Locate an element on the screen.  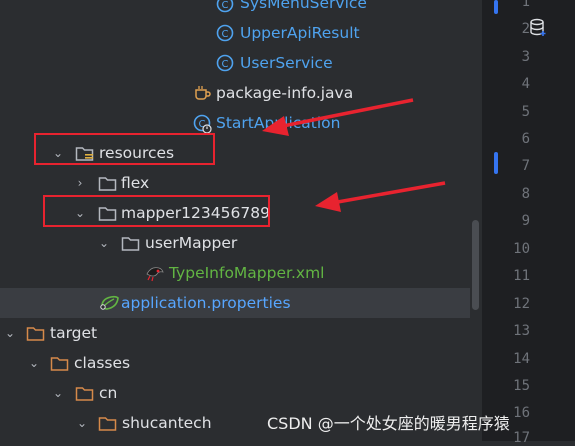
annotation-arrows is located at coordinates (354, 155).